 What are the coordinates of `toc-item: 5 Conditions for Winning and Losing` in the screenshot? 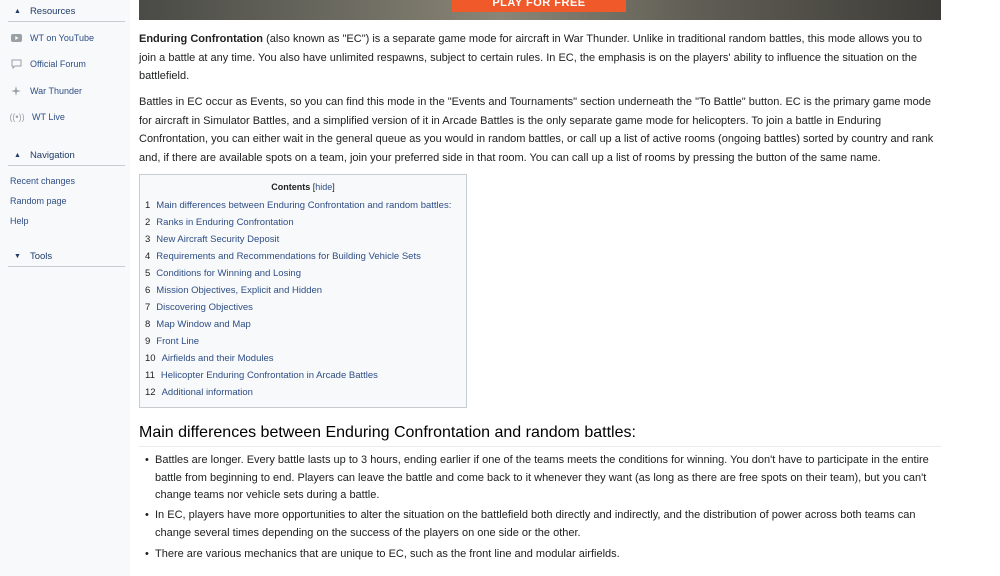 It's located at (223, 273).